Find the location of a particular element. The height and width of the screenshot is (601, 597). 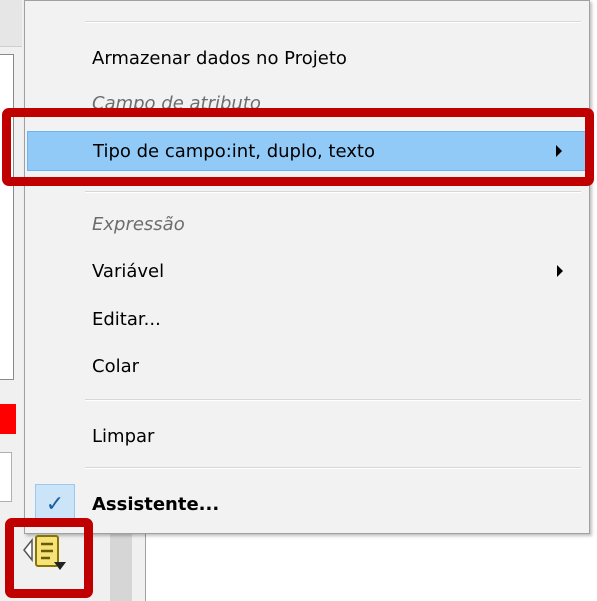

data-defined-override-icon is located at coordinates (44, 552).